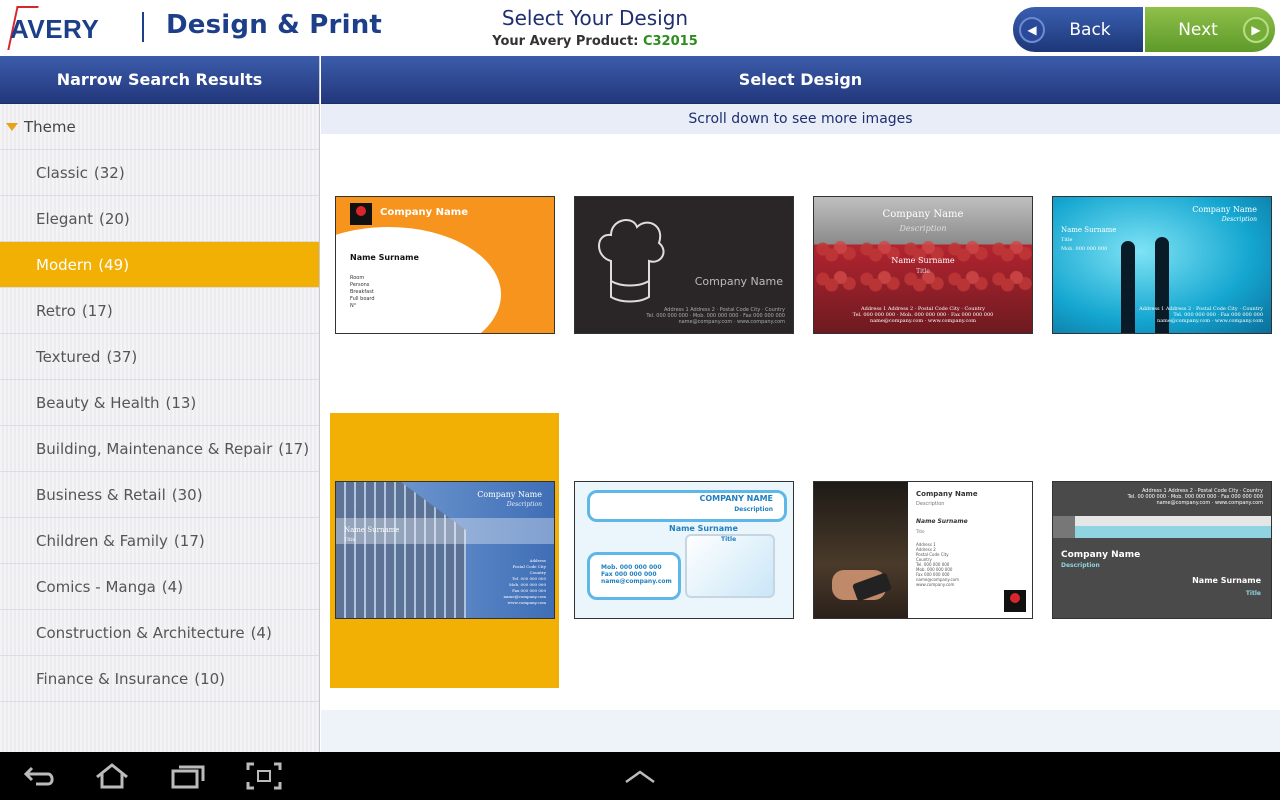 This screenshot has width=1280, height=800. I want to click on avery-logo: AVERY, so click(63, 28).